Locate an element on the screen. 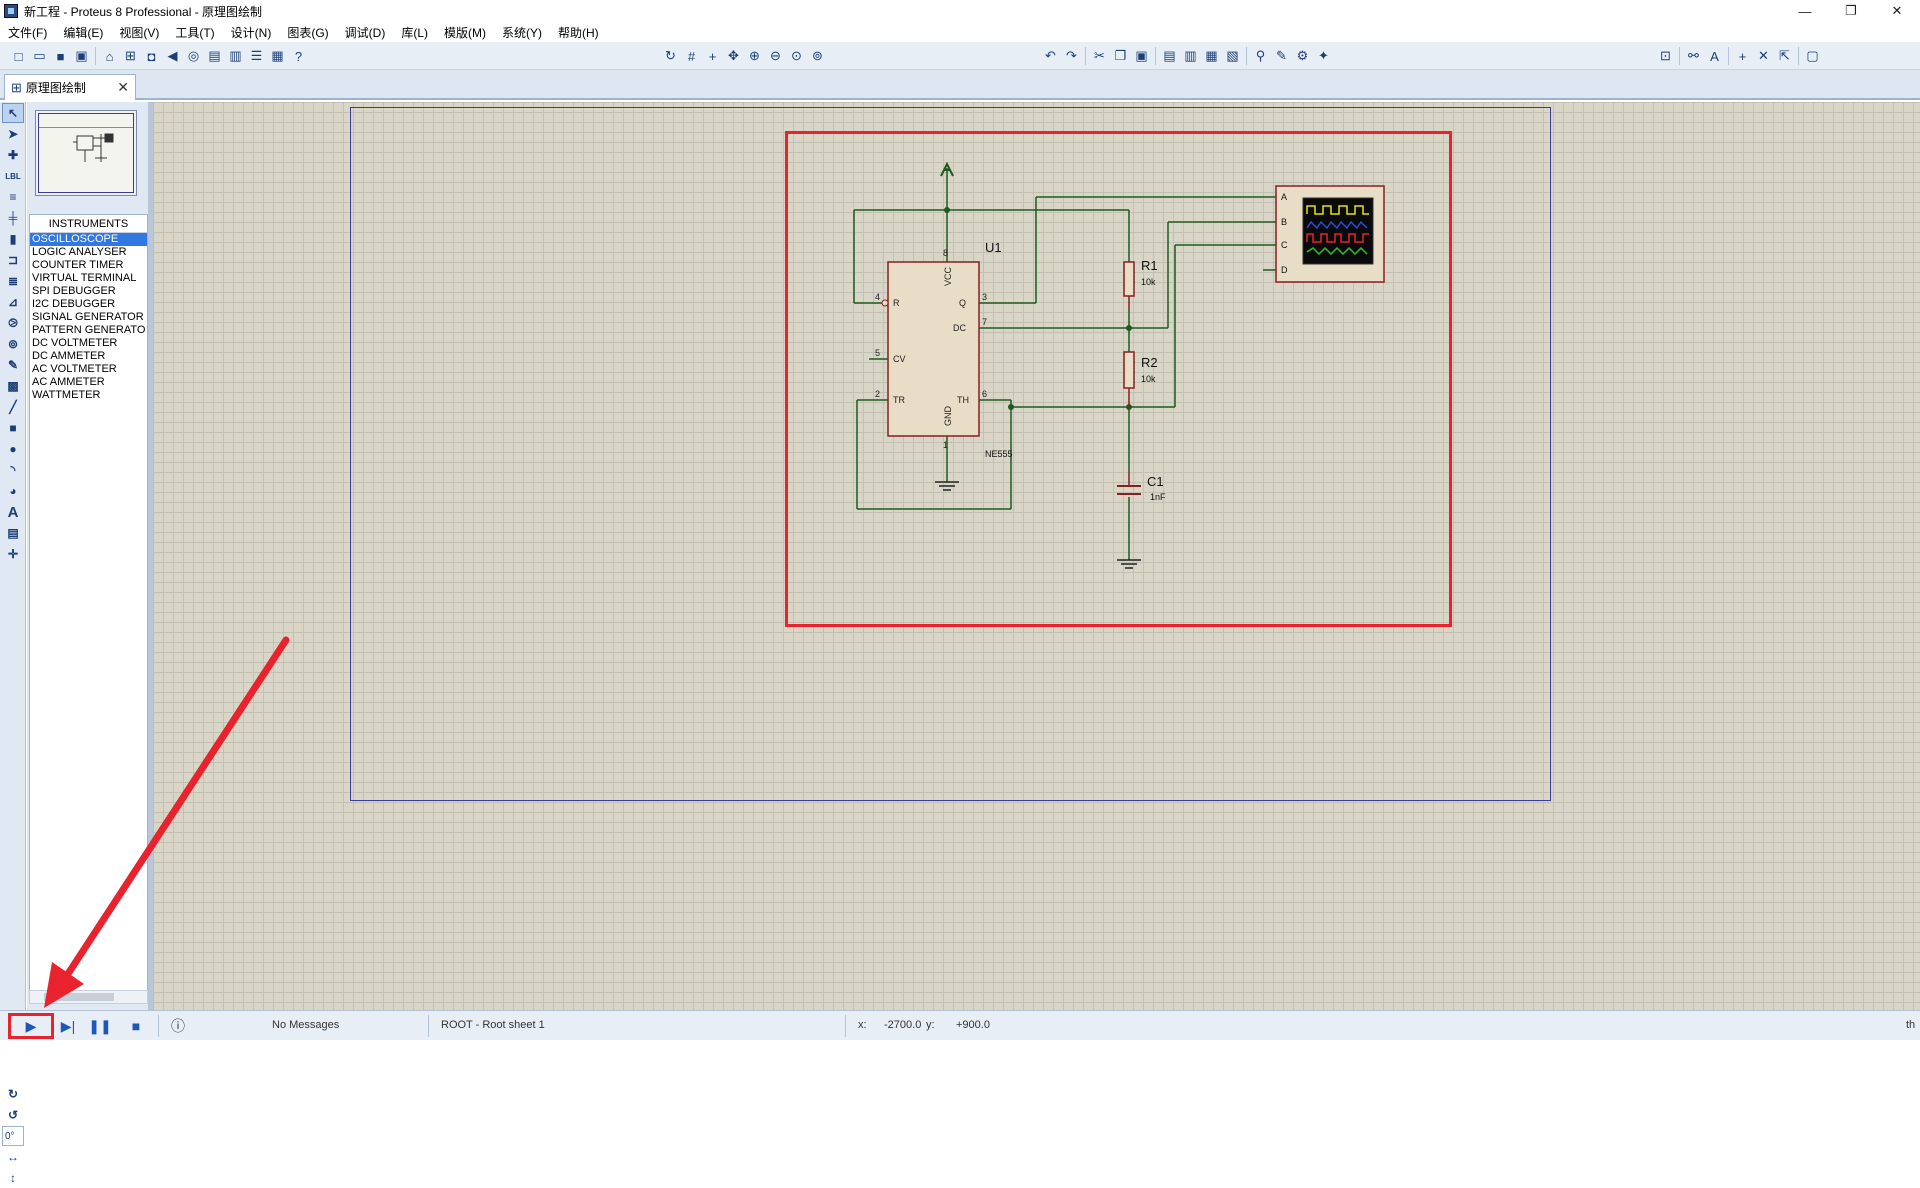 The image size is (1920, 1188). new-file-icon: □ is located at coordinates (18, 56).